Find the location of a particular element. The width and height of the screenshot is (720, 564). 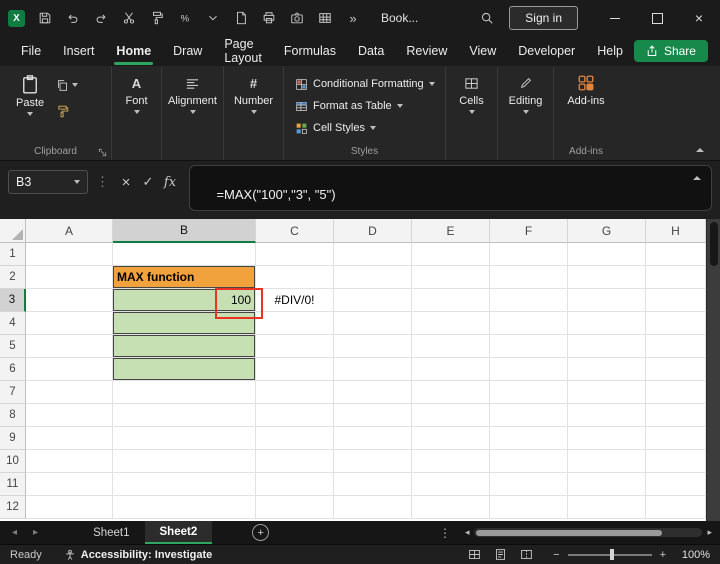

cell-F7 is located at coordinates (529, 392).